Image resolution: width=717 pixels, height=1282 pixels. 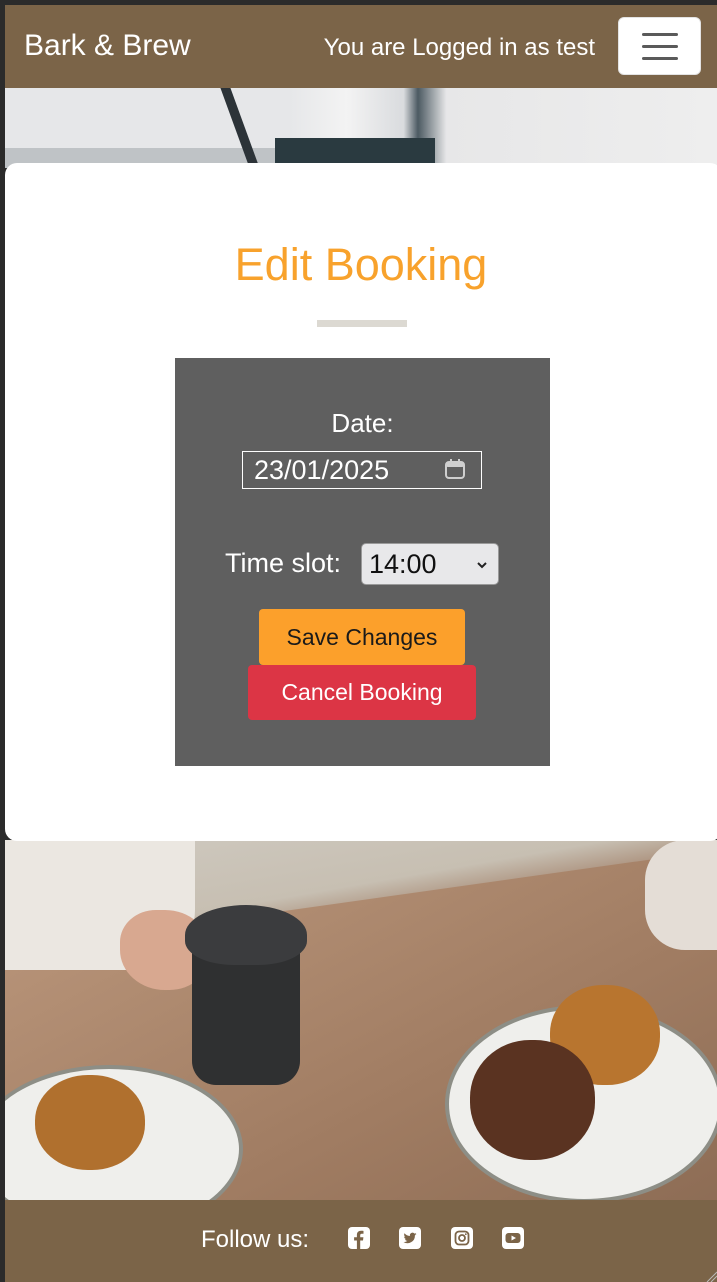 I want to click on calendar-icon, so click(x=455, y=469).